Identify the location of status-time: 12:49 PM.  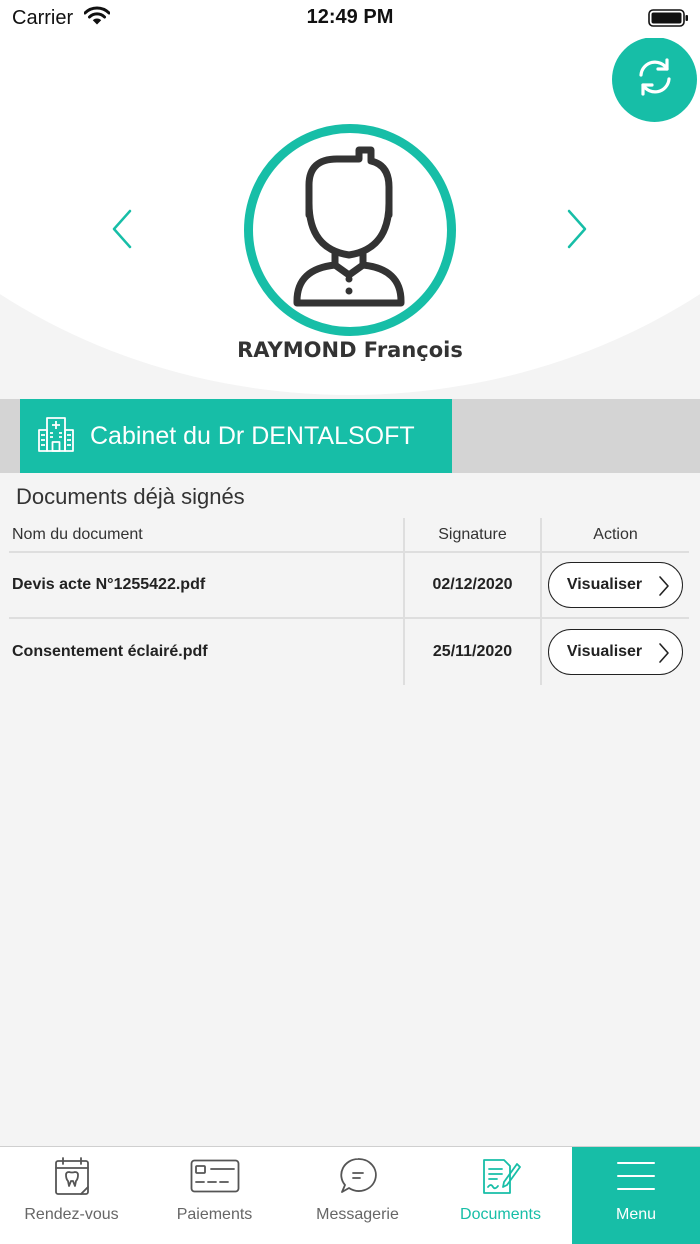
(350, 17).